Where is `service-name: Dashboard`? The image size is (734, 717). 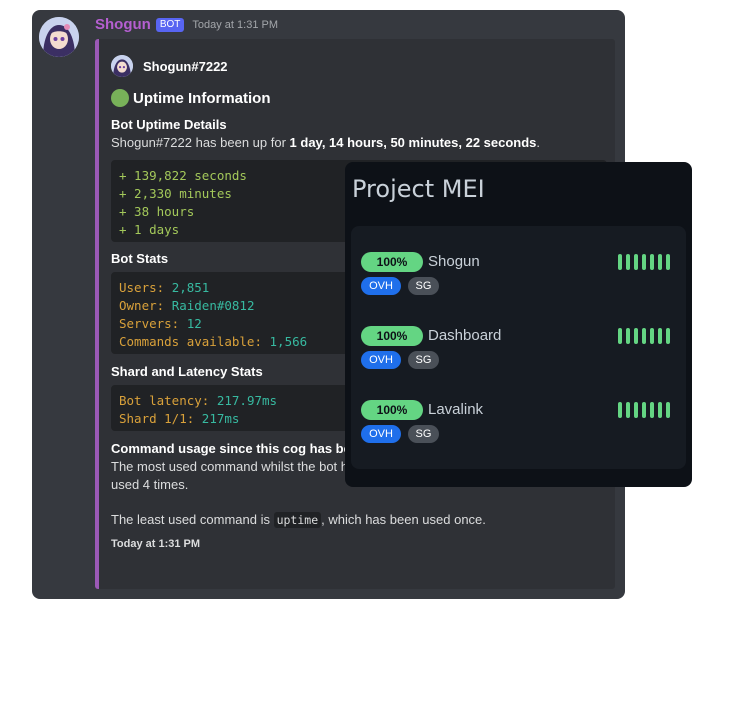
service-name: Dashboard is located at coordinates (465, 335).